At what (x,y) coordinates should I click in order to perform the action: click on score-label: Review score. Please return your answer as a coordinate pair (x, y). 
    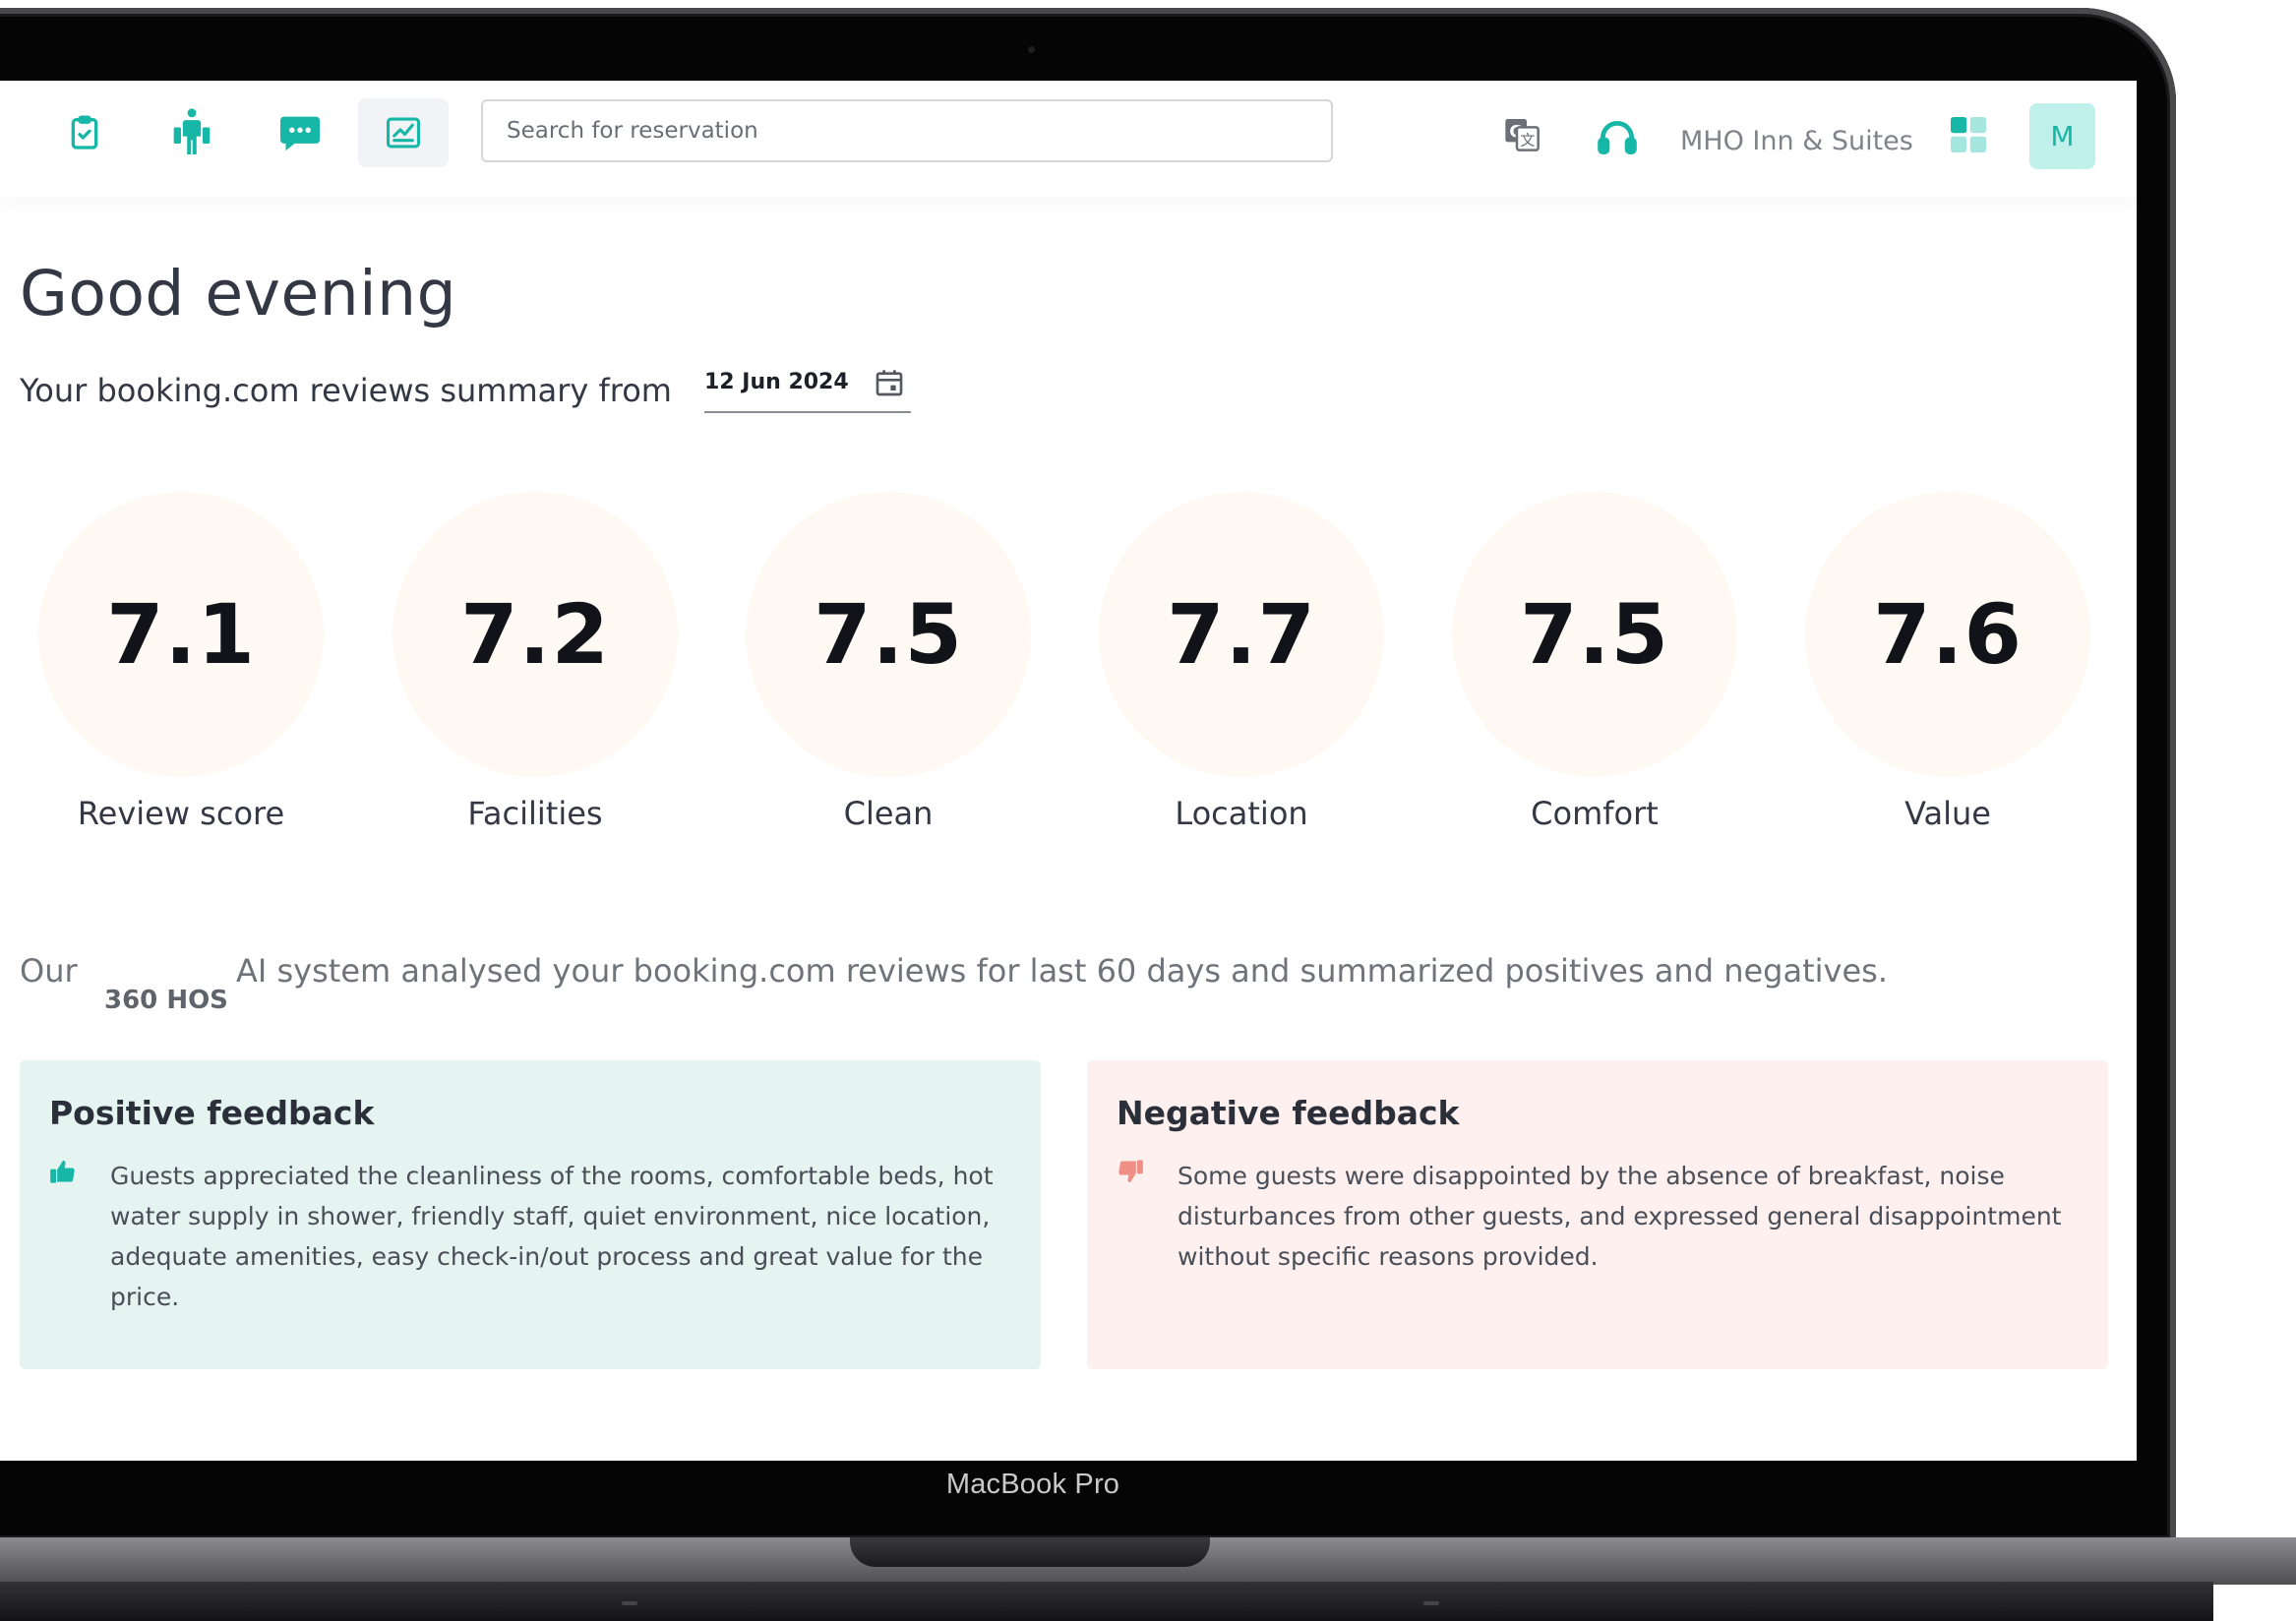
    Looking at the image, I should click on (181, 813).